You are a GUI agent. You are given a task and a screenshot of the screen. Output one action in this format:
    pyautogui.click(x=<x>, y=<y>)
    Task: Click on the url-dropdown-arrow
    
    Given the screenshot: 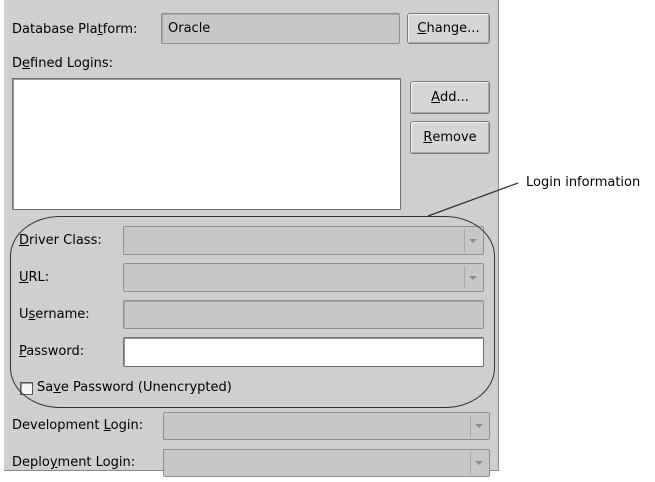 What is the action you would take?
    pyautogui.click(x=472, y=277)
    